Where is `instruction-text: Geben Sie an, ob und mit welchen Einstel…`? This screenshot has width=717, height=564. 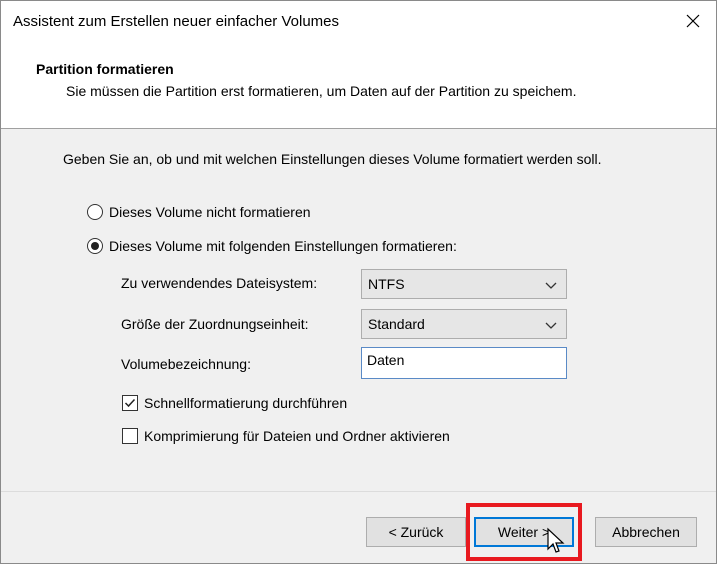
instruction-text: Geben Sie an, ob und mit welchen Einstel… is located at coordinates (332, 159).